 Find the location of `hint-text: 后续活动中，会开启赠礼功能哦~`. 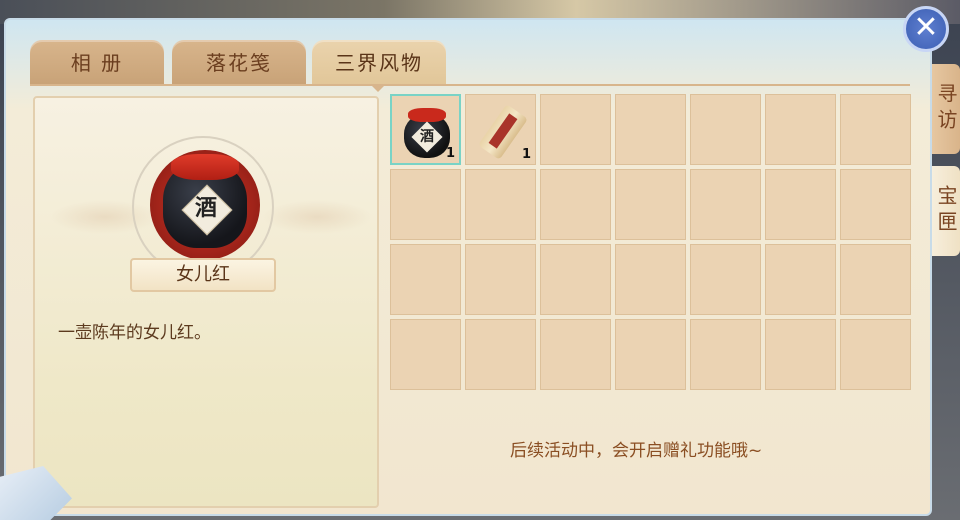

hint-text: 后续活动中，会开启赠礼功能哦~ is located at coordinates (636, 451).